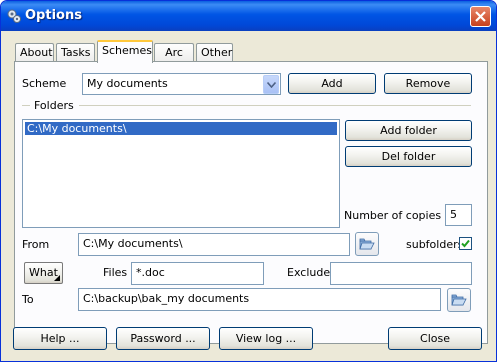  What do you see at coordinates (408, 156) in the screenshot?
I see `del-folder-button: Del folder` at bounding box center [408, 156].